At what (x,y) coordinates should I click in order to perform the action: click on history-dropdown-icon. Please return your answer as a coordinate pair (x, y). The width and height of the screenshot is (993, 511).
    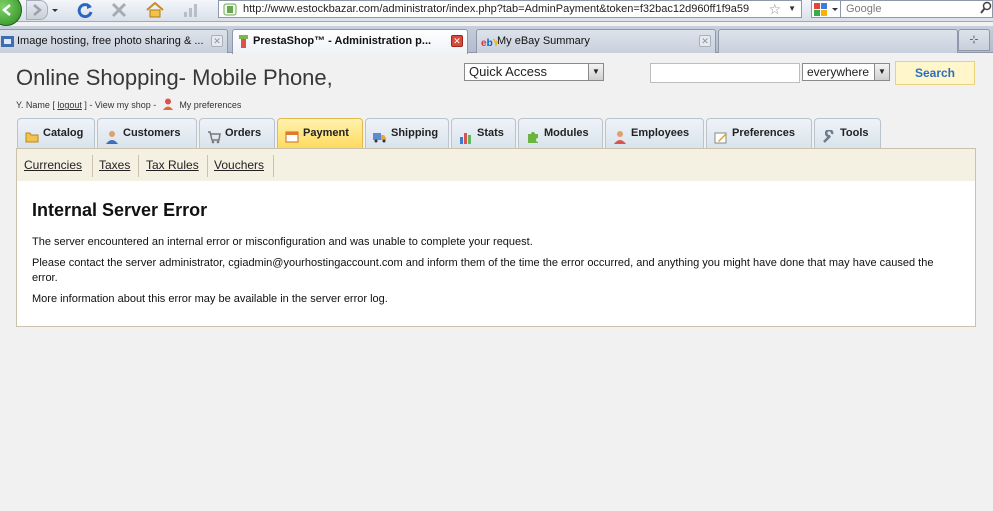
    Looking at the image, I should click on (55, 10).